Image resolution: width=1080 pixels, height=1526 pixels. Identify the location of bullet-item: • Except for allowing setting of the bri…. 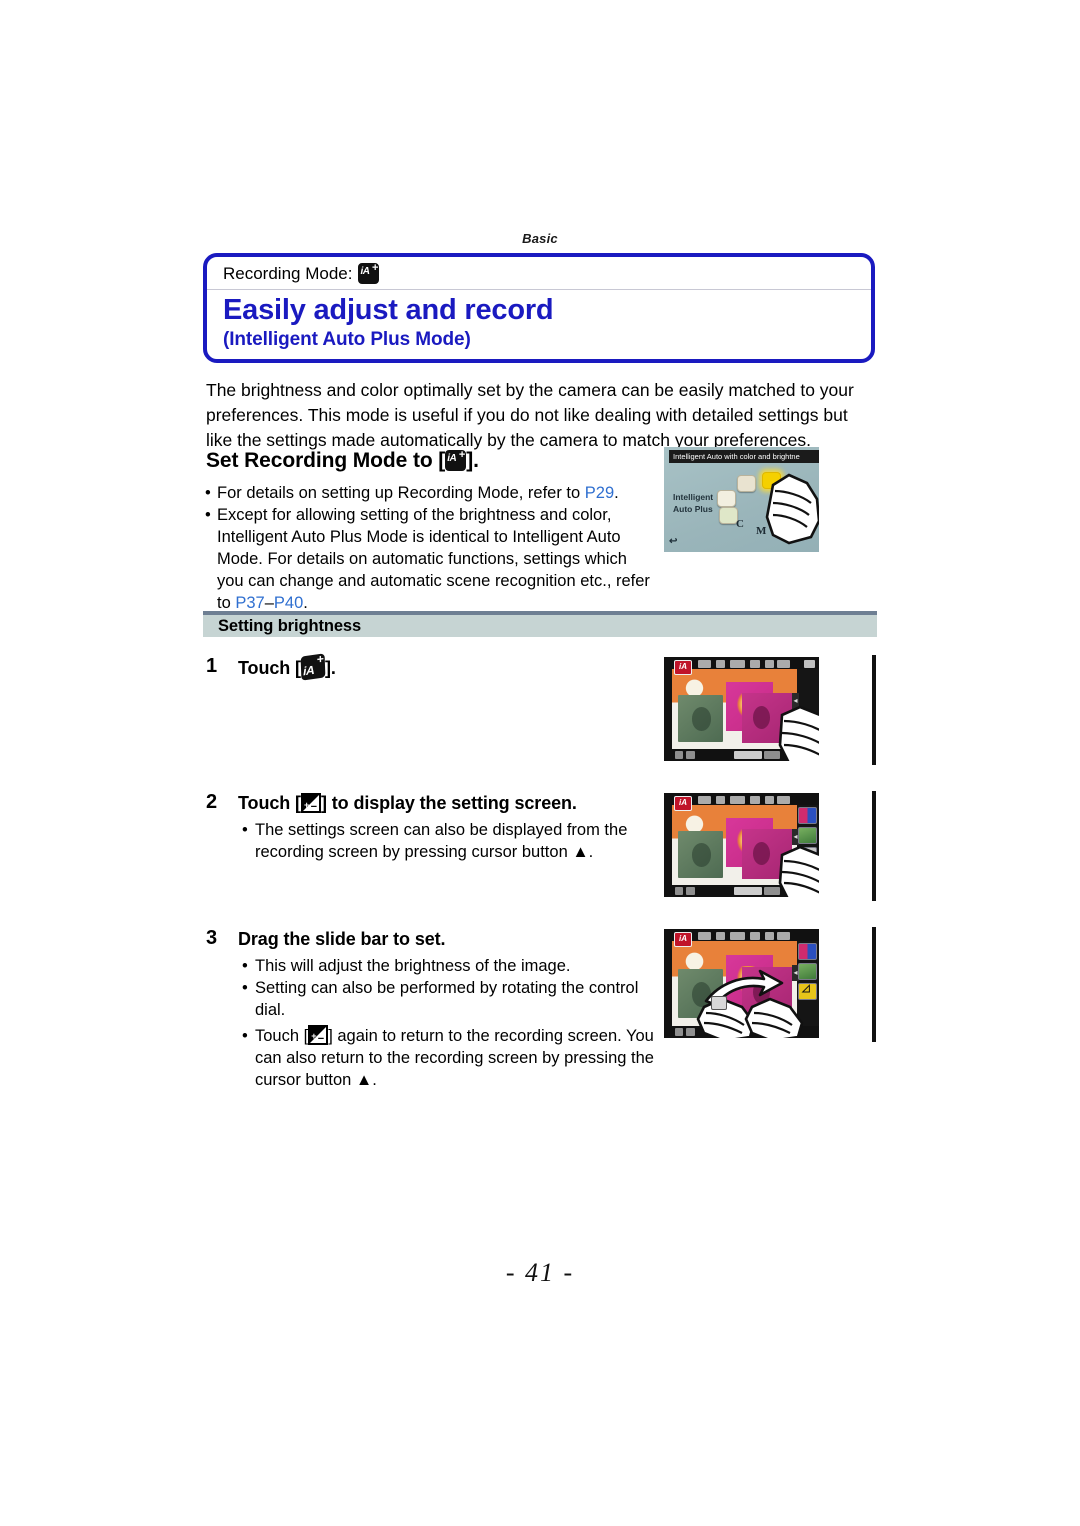
(429, 559).